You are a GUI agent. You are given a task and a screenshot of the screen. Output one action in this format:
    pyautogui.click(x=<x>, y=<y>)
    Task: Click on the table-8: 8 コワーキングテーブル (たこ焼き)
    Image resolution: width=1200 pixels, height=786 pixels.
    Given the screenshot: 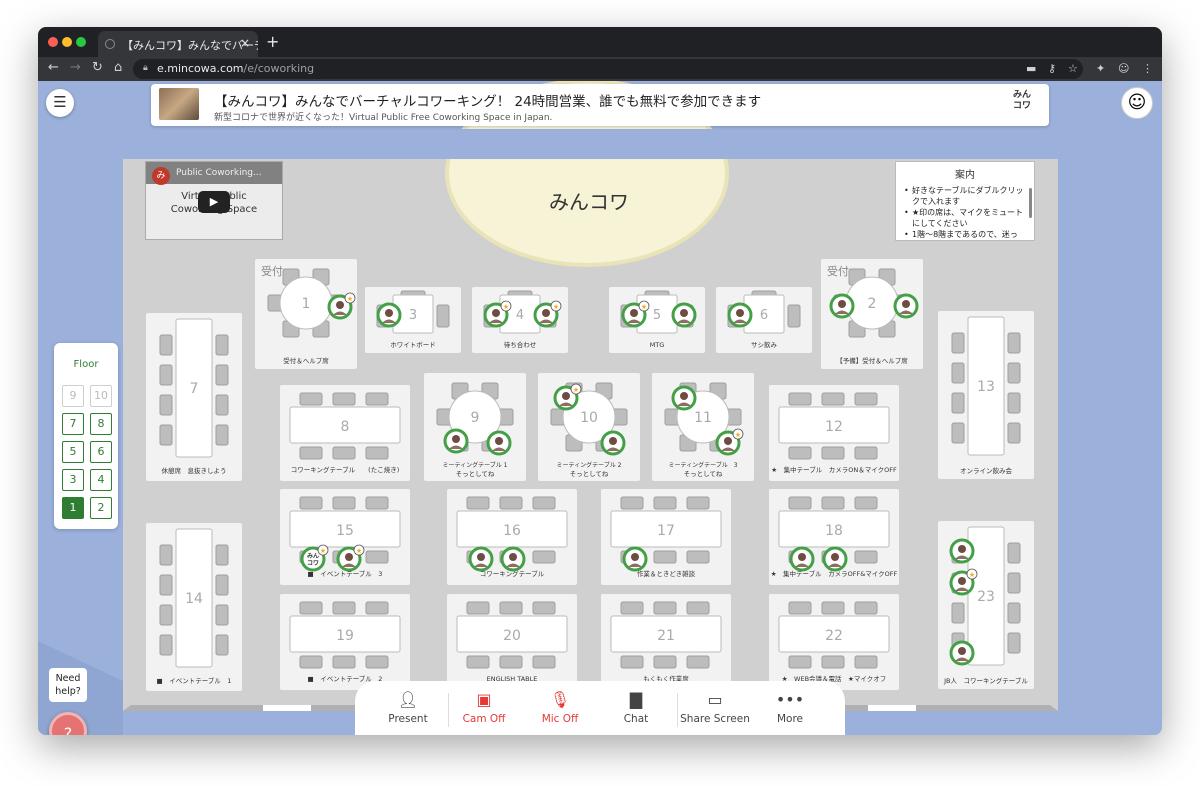 What is the action you would take?
    pyautogui.click(x=345, y=433)
    